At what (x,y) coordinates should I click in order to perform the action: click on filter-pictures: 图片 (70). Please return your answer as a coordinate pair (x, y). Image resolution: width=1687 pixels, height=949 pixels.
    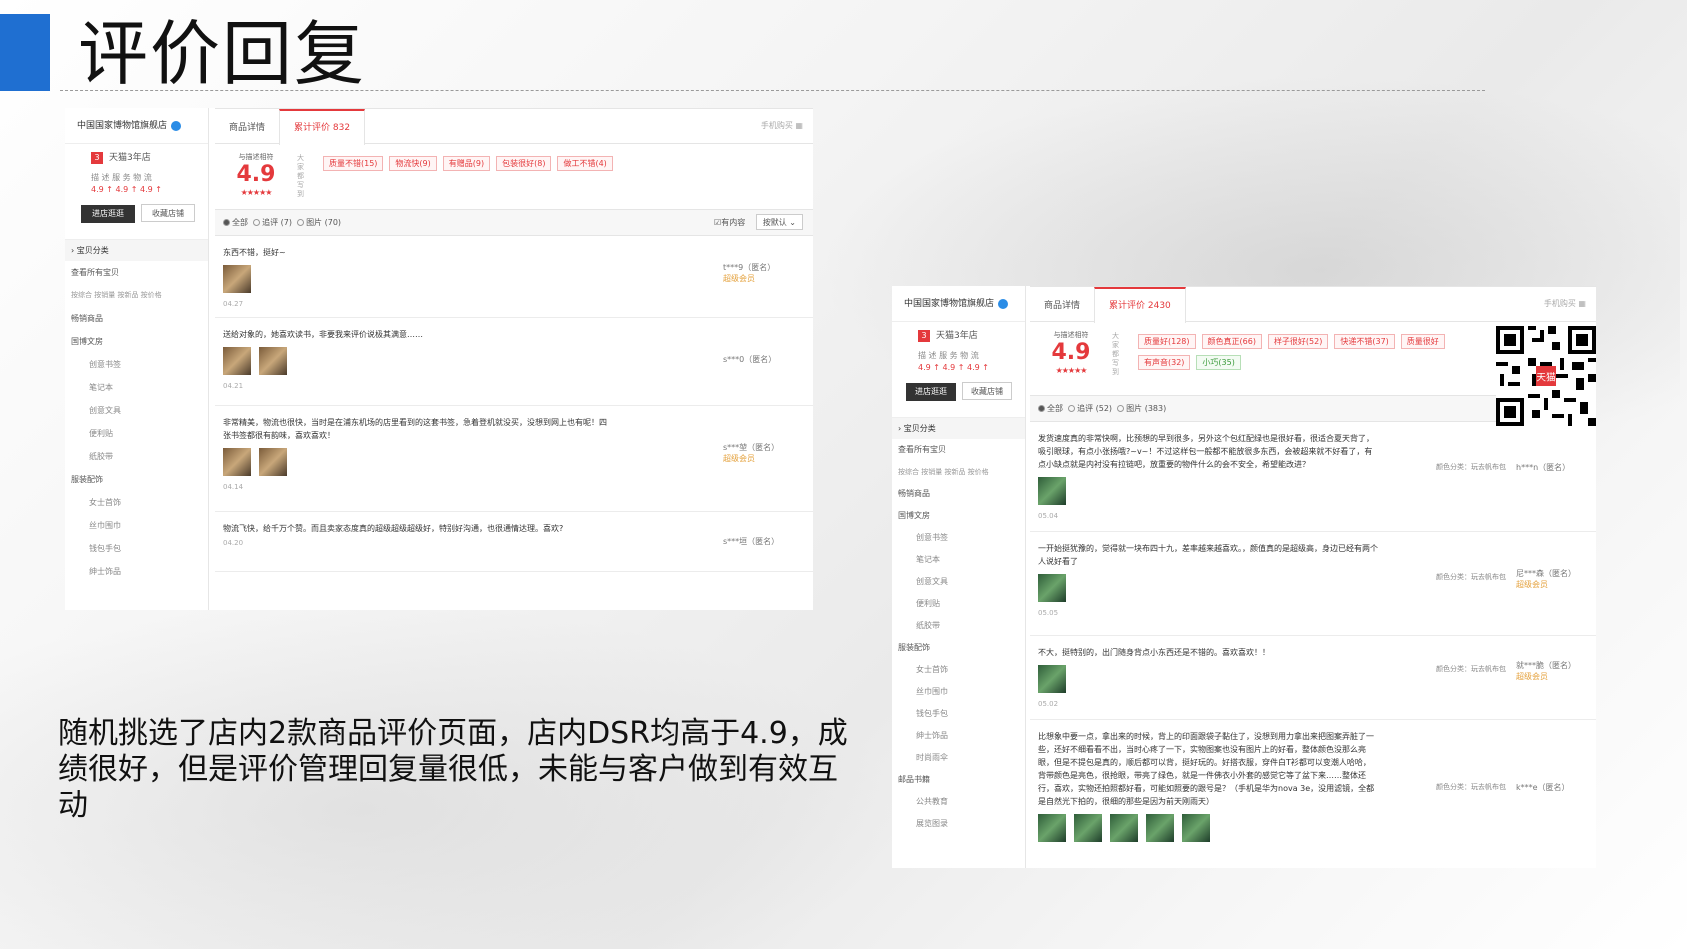
    Looking at the image, I should click on (319, 222).